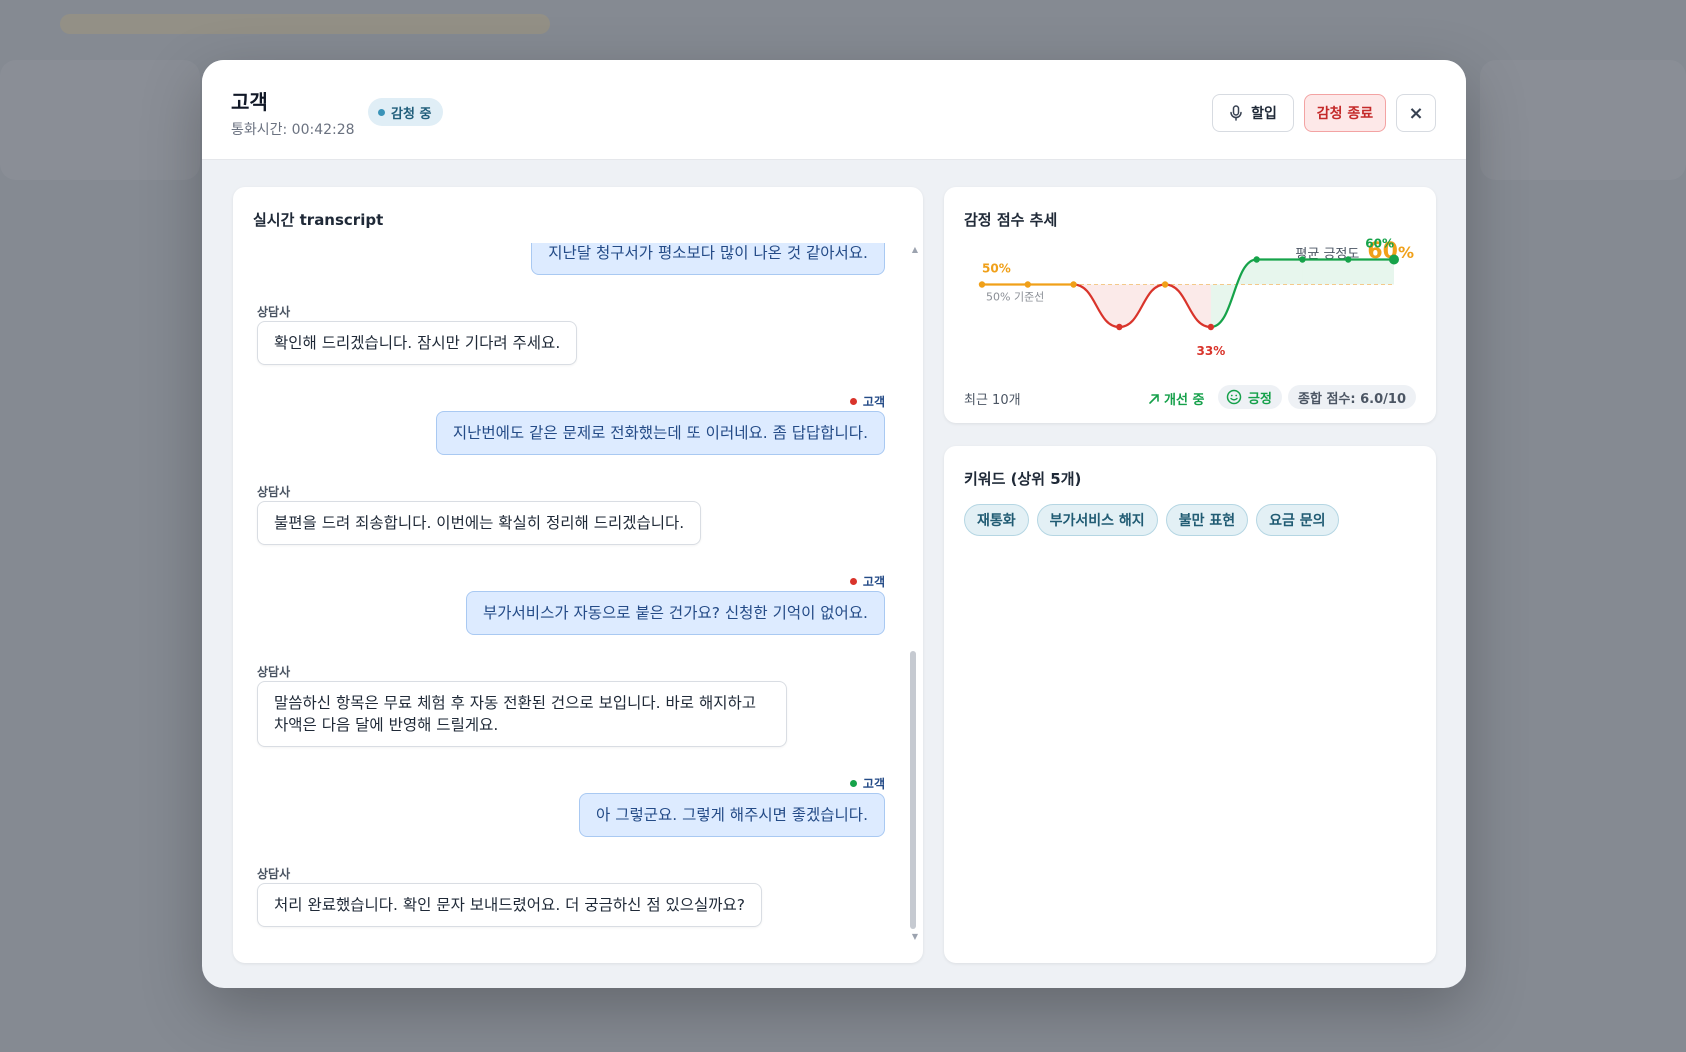 The image size is (1686, 1052). Describe the element at coordinates (708, 259) in the screenshot. I see `customer-message: 지난달 청구서가 평소보다 많이 나온 것 같아서요.` at that location.